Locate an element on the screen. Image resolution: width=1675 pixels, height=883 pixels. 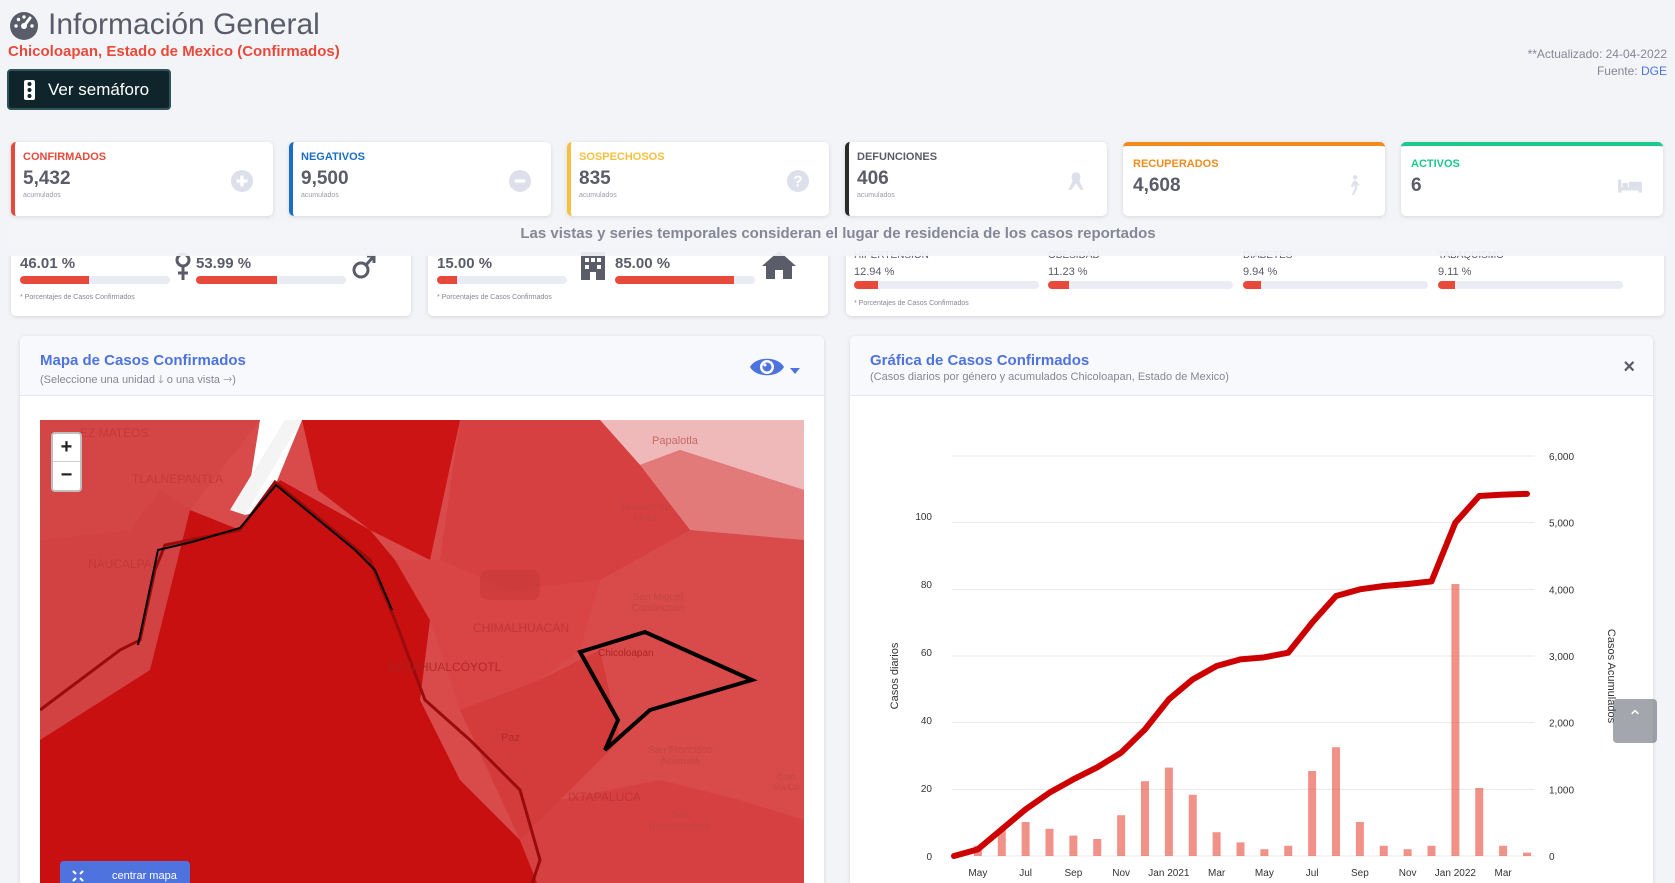
hospital-bar-fill is located at coordinates (447, 280).